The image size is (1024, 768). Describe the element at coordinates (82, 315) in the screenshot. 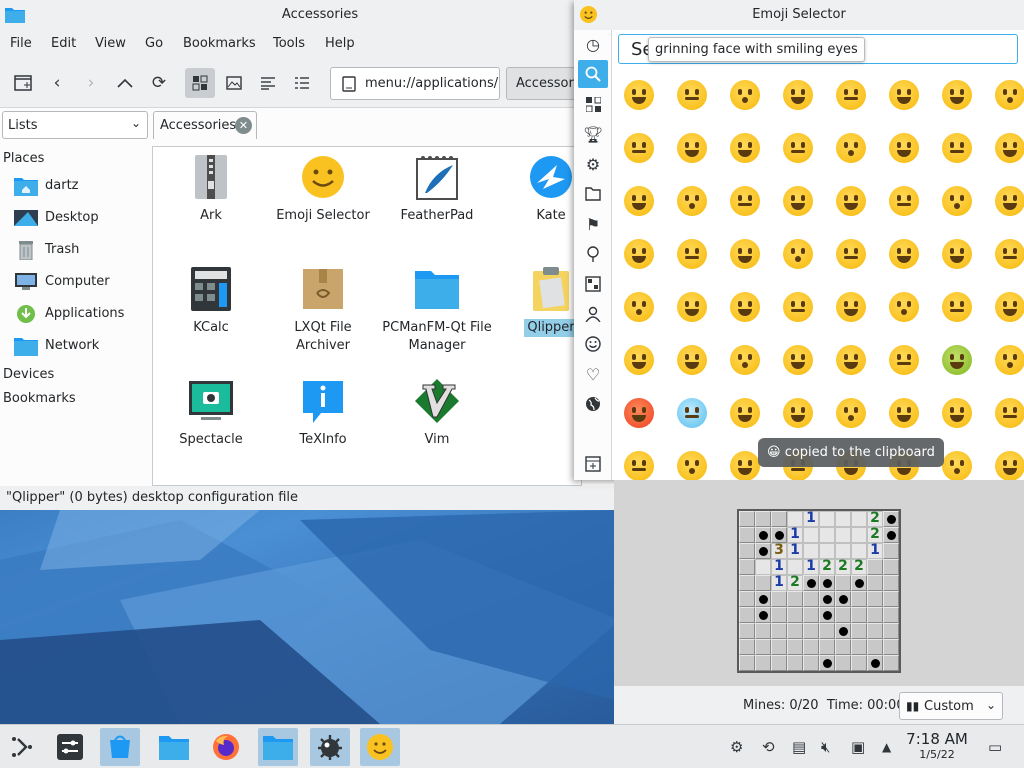

I see `place-item-applications: Applications` at that location.